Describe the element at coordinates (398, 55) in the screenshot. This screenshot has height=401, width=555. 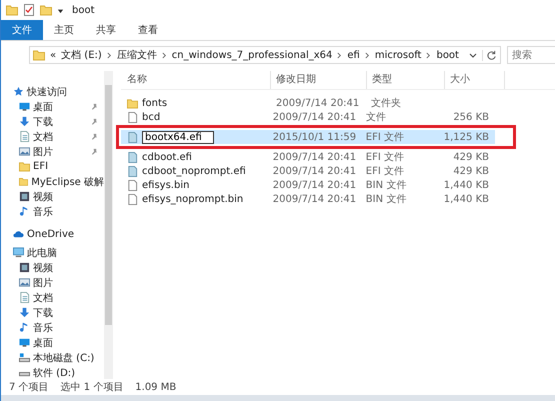
I see `breadcrumb-item: microsoft` at that location.